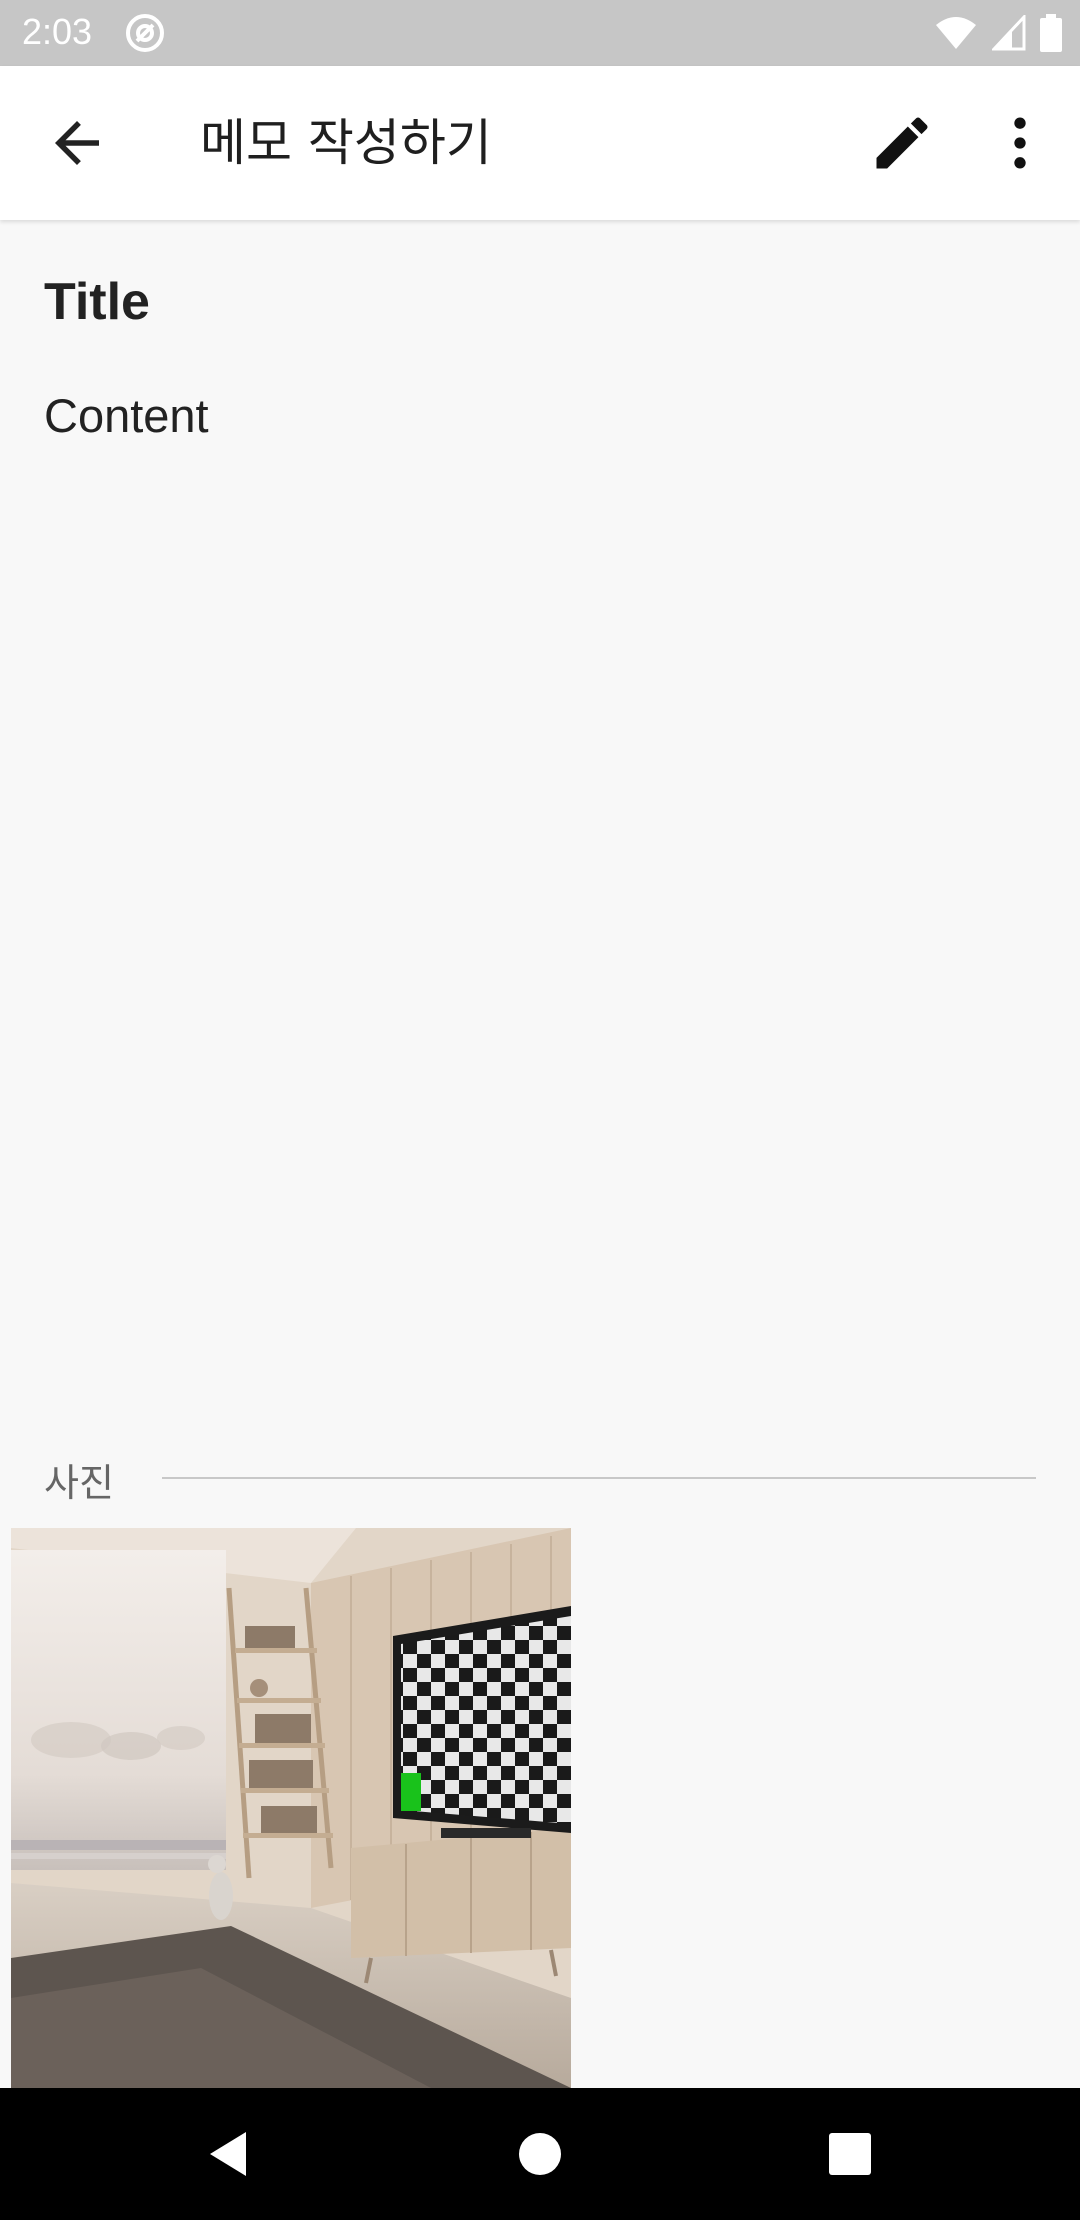 The height and width of the screenshot is (2220, 1080). I want to click on more-vert-icon, so click(1020, 143).